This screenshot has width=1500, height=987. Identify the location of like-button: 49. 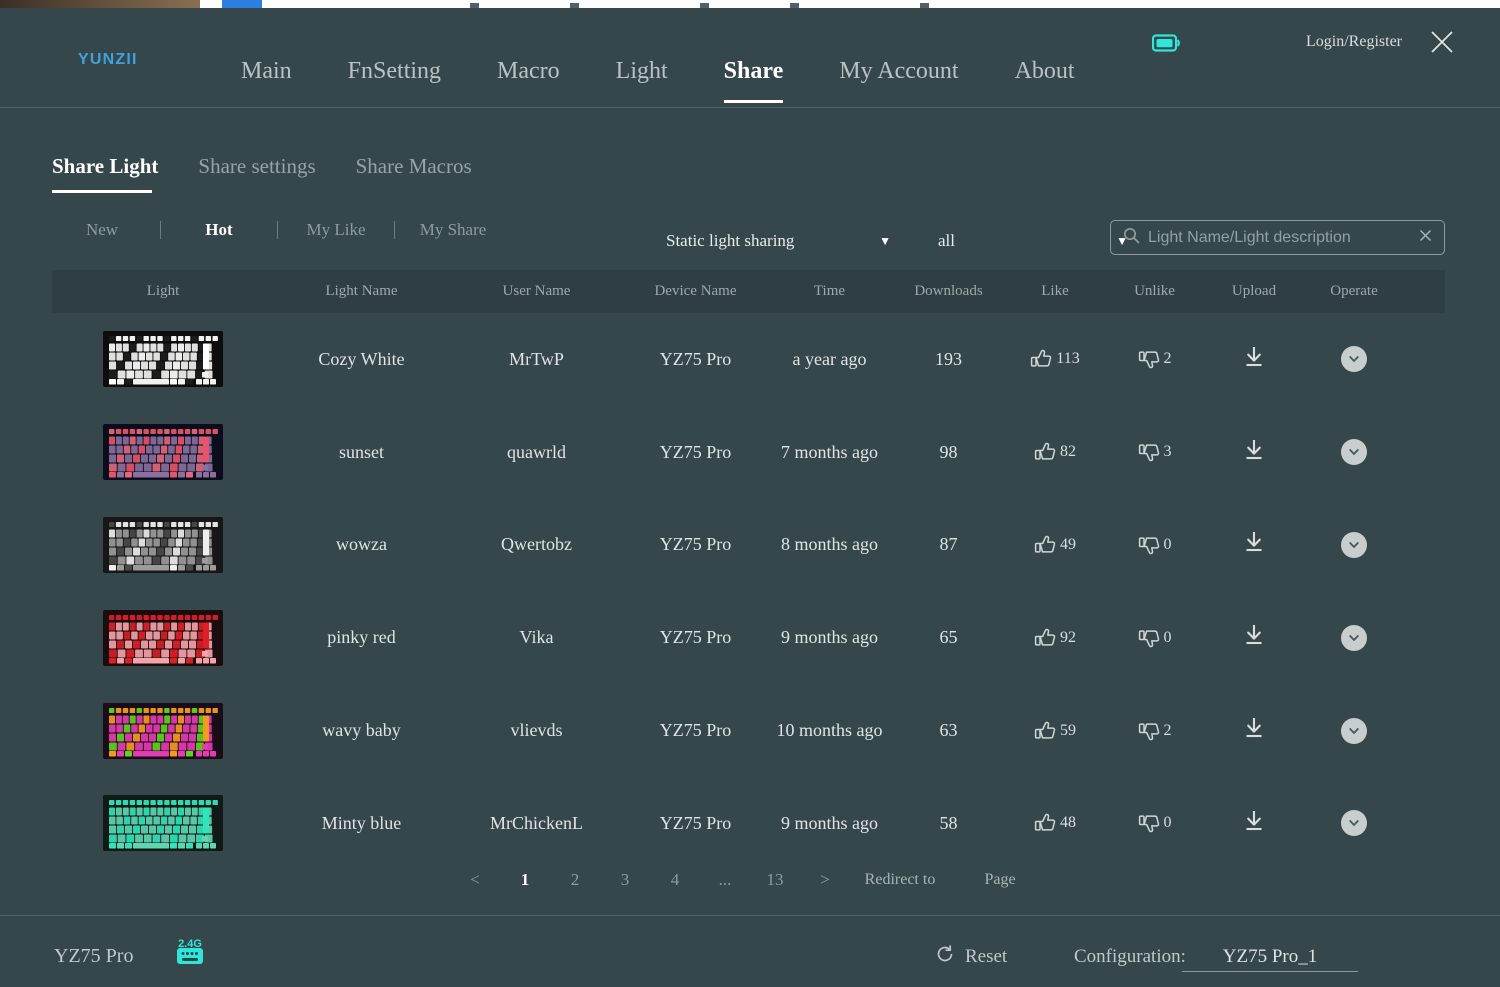
(1055, 545).